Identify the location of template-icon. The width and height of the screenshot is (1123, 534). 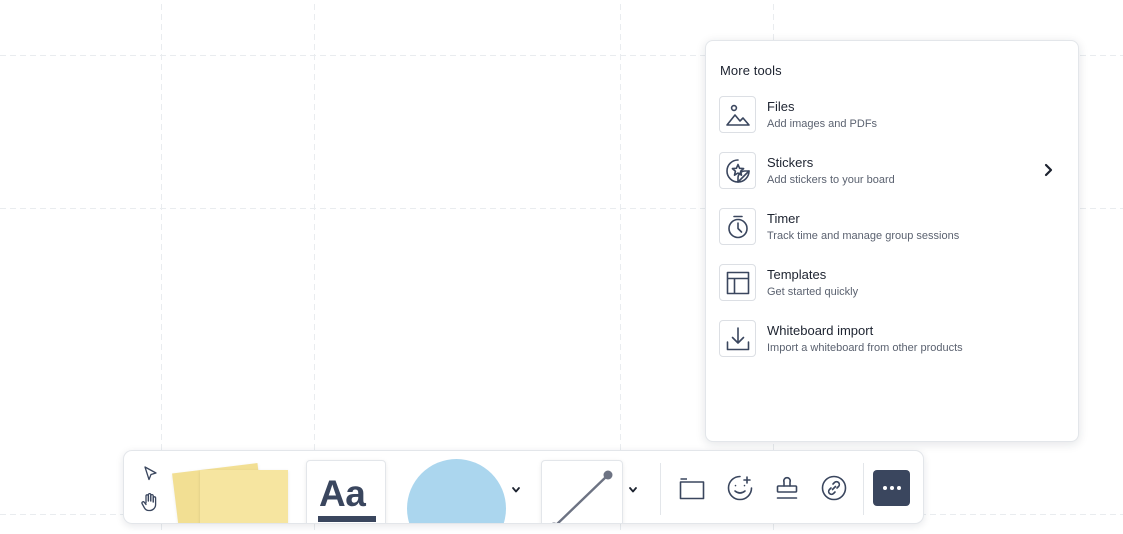
(737, 282).